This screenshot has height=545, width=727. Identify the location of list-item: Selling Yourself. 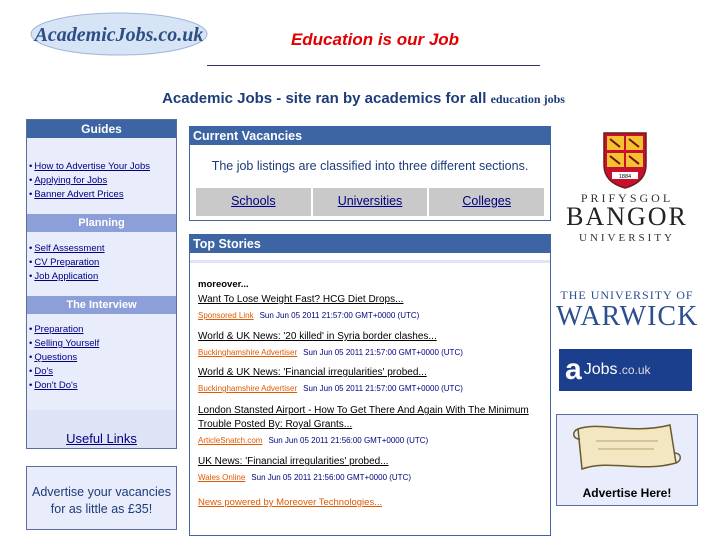
(64, 344).